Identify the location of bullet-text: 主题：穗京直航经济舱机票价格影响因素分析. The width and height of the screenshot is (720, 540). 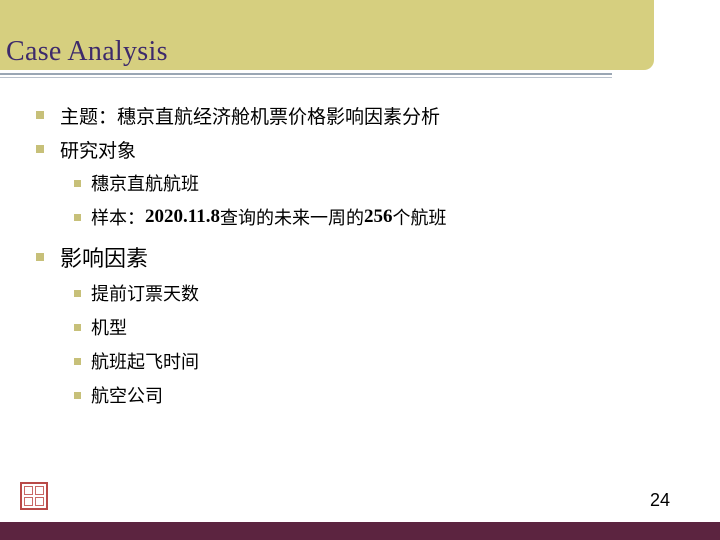
(250, 116).